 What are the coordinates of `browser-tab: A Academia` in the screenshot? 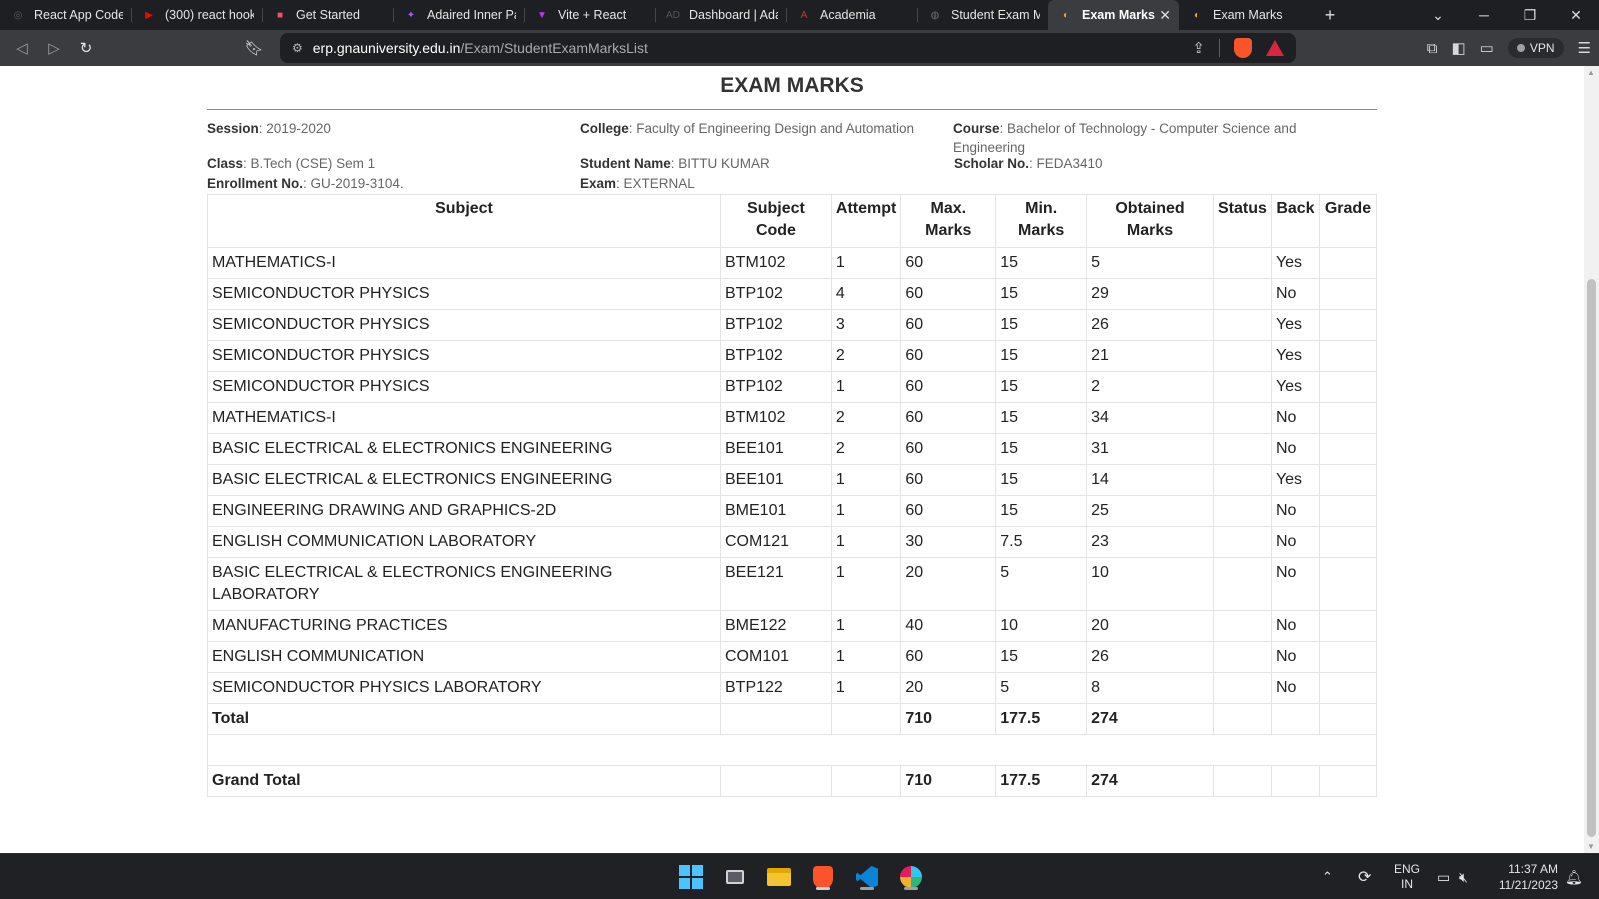 It's located at (851, 15).